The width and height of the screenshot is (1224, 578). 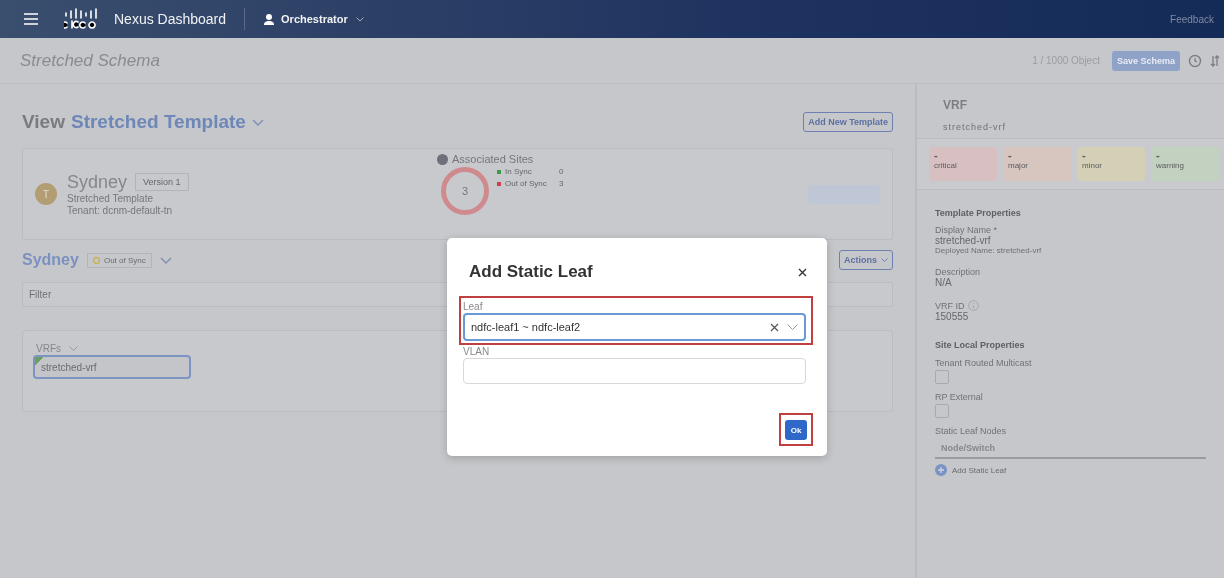 What do you see at coordinates (978, 213) in the screenshot?
I see `section-title: Template Properties` at bounding box center [978, 213].